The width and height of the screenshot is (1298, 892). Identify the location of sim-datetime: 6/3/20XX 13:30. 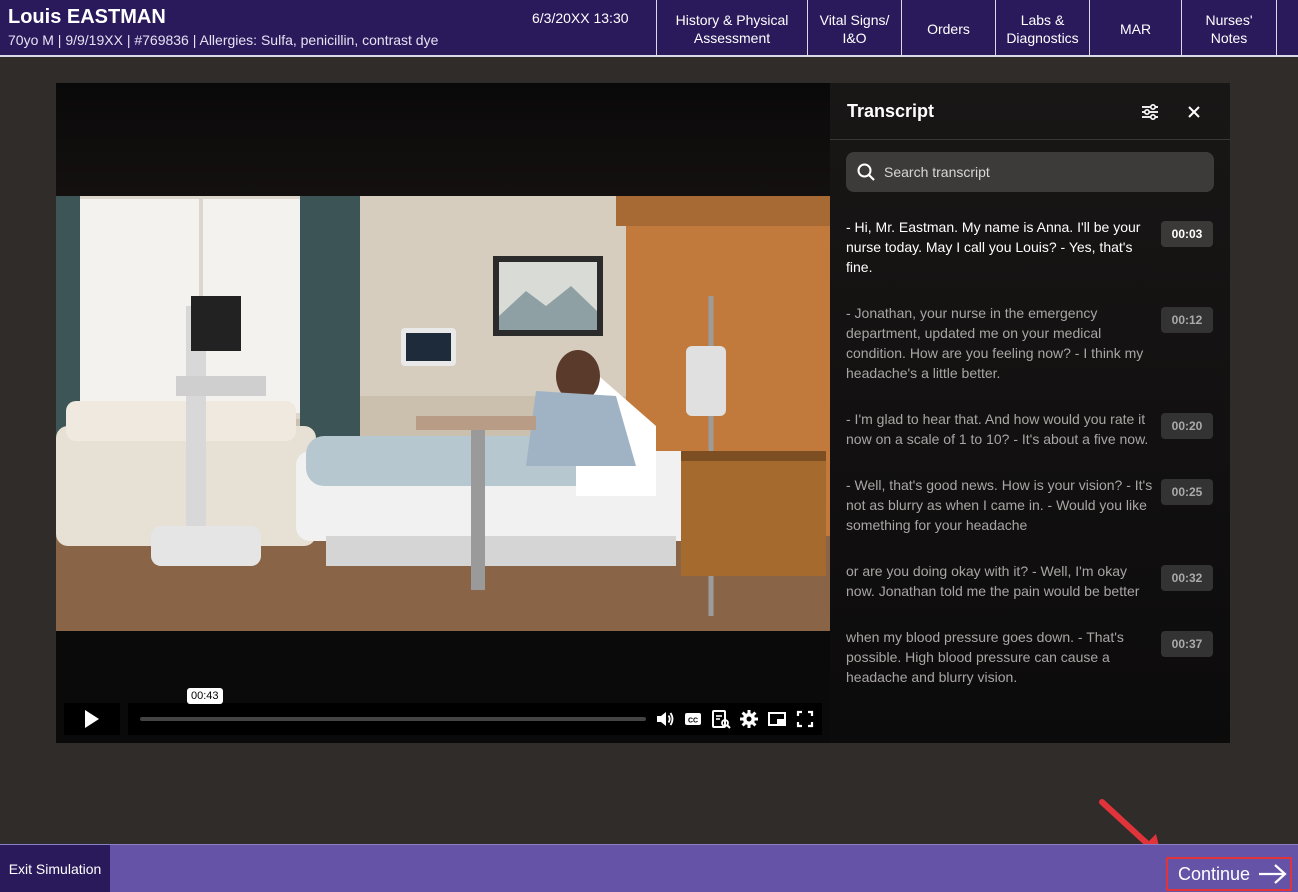
(580, 18).